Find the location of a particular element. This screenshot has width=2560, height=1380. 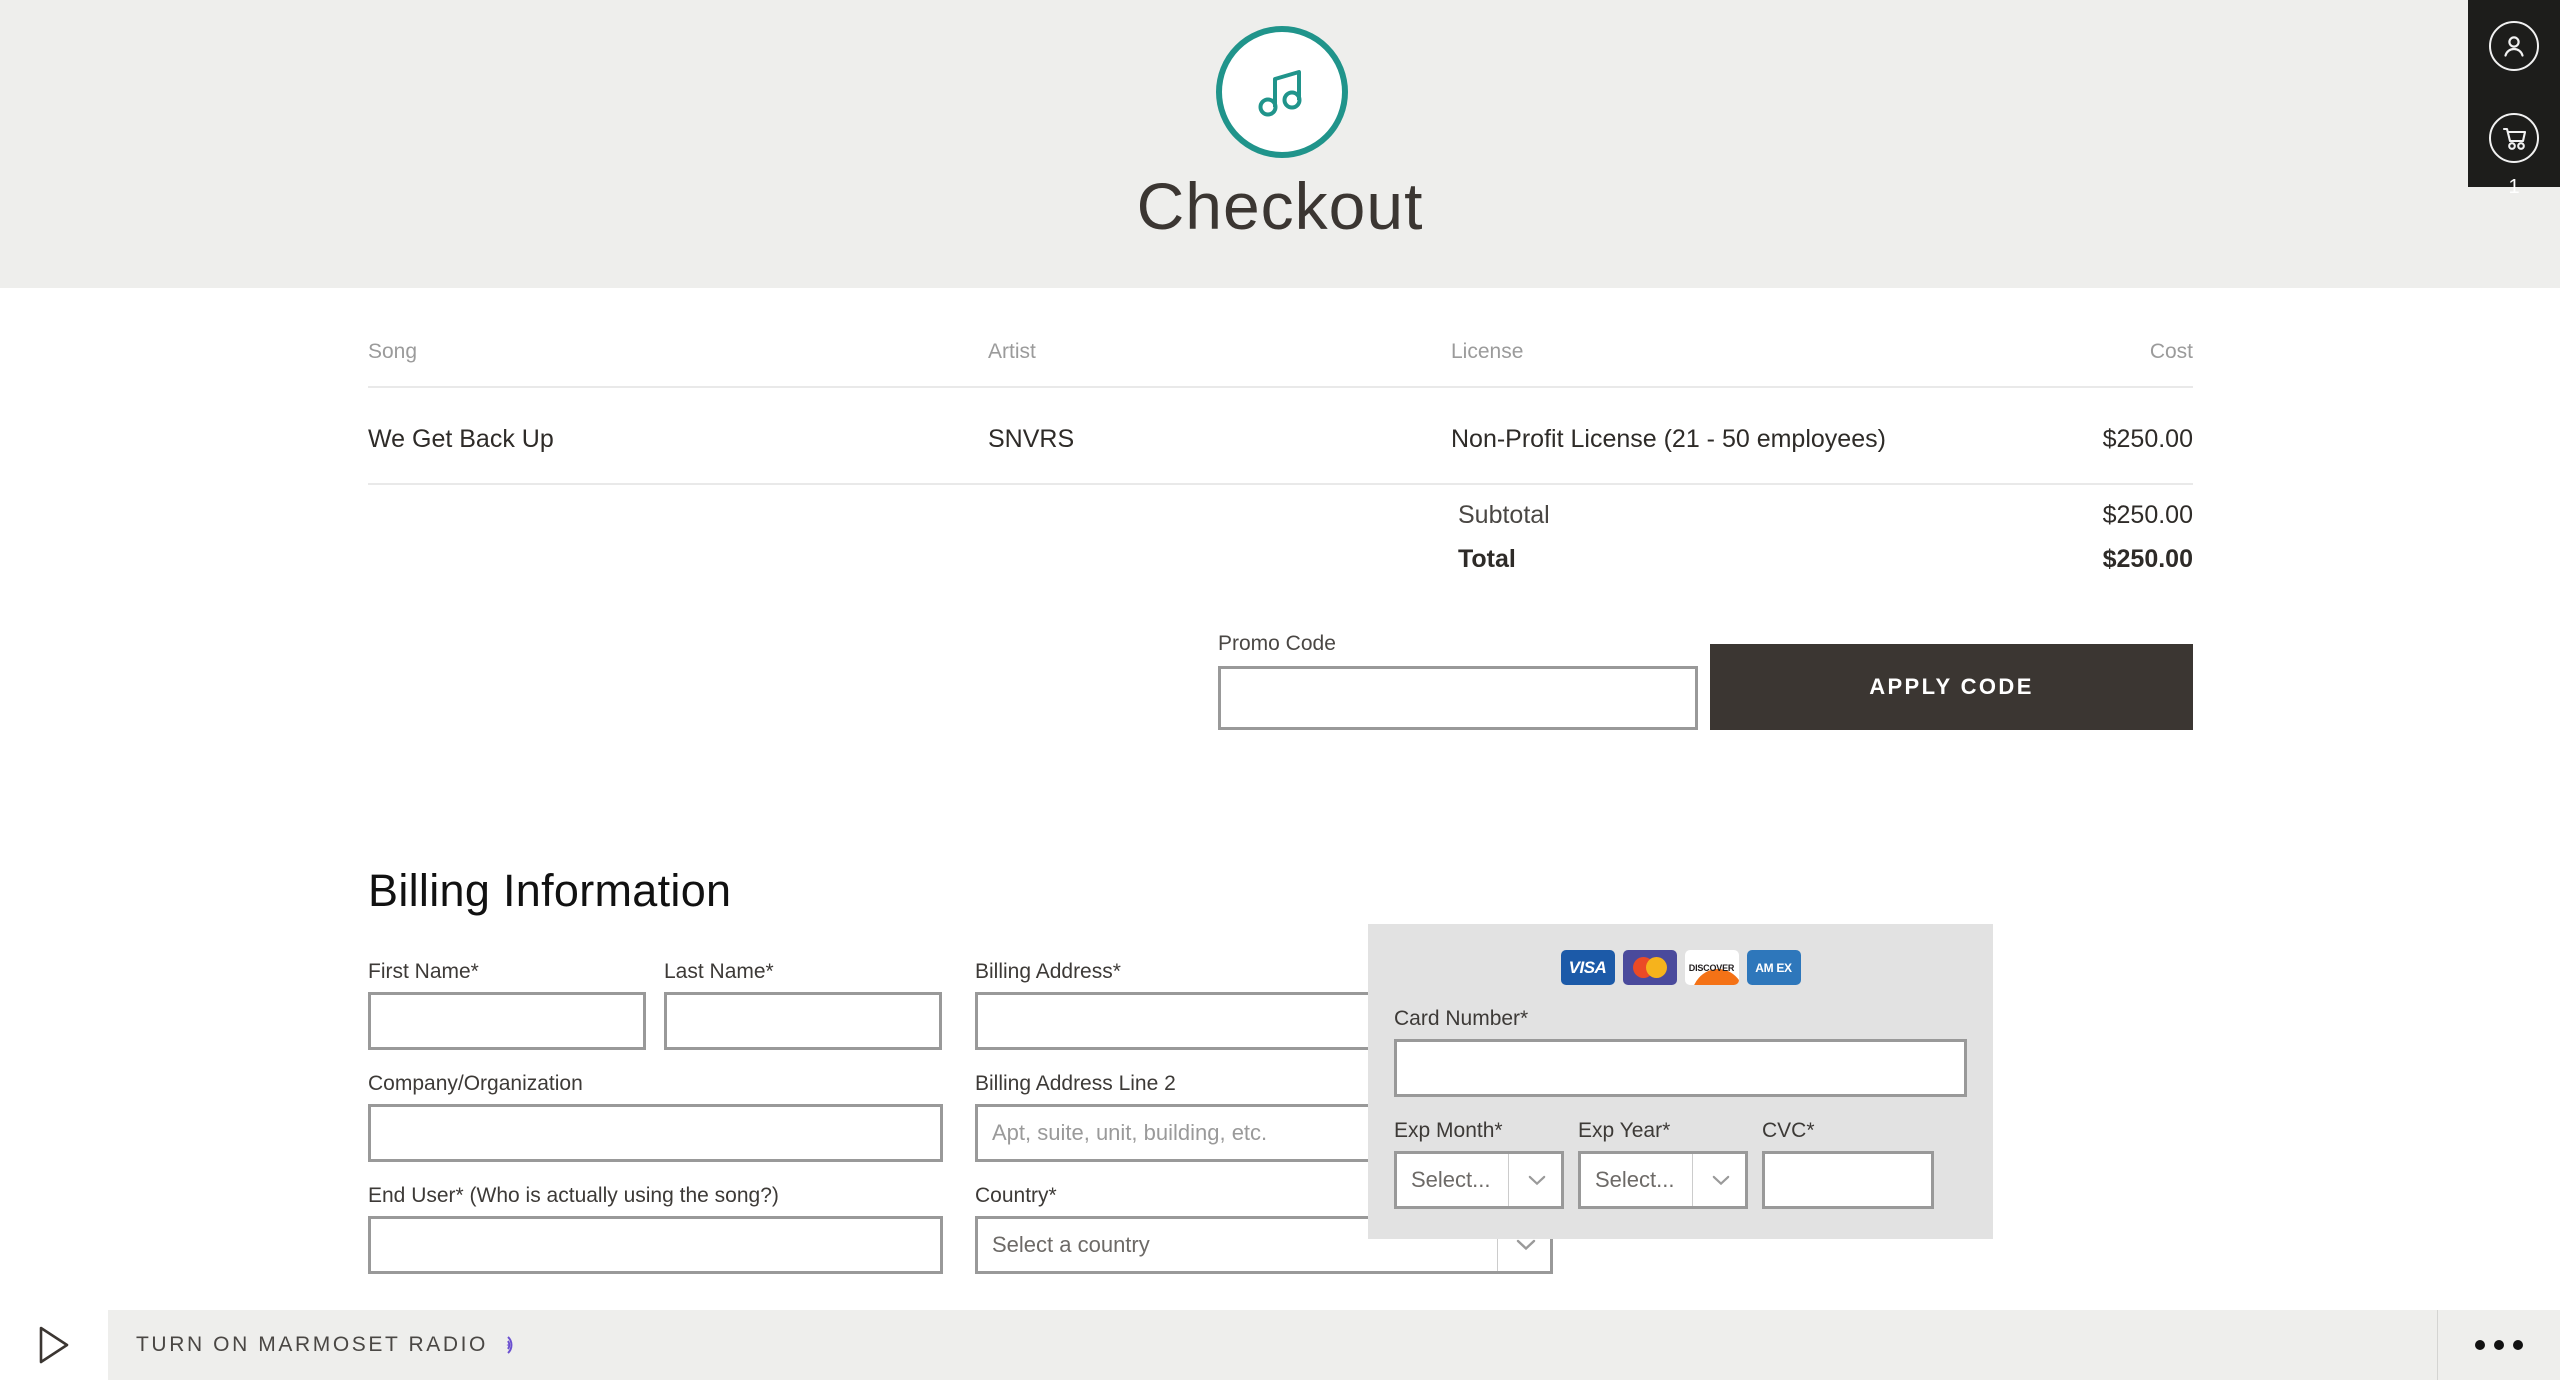

bottom-player-bar: TURN ON MARMOSET RADIO is located at coordinates (1280, 1345).